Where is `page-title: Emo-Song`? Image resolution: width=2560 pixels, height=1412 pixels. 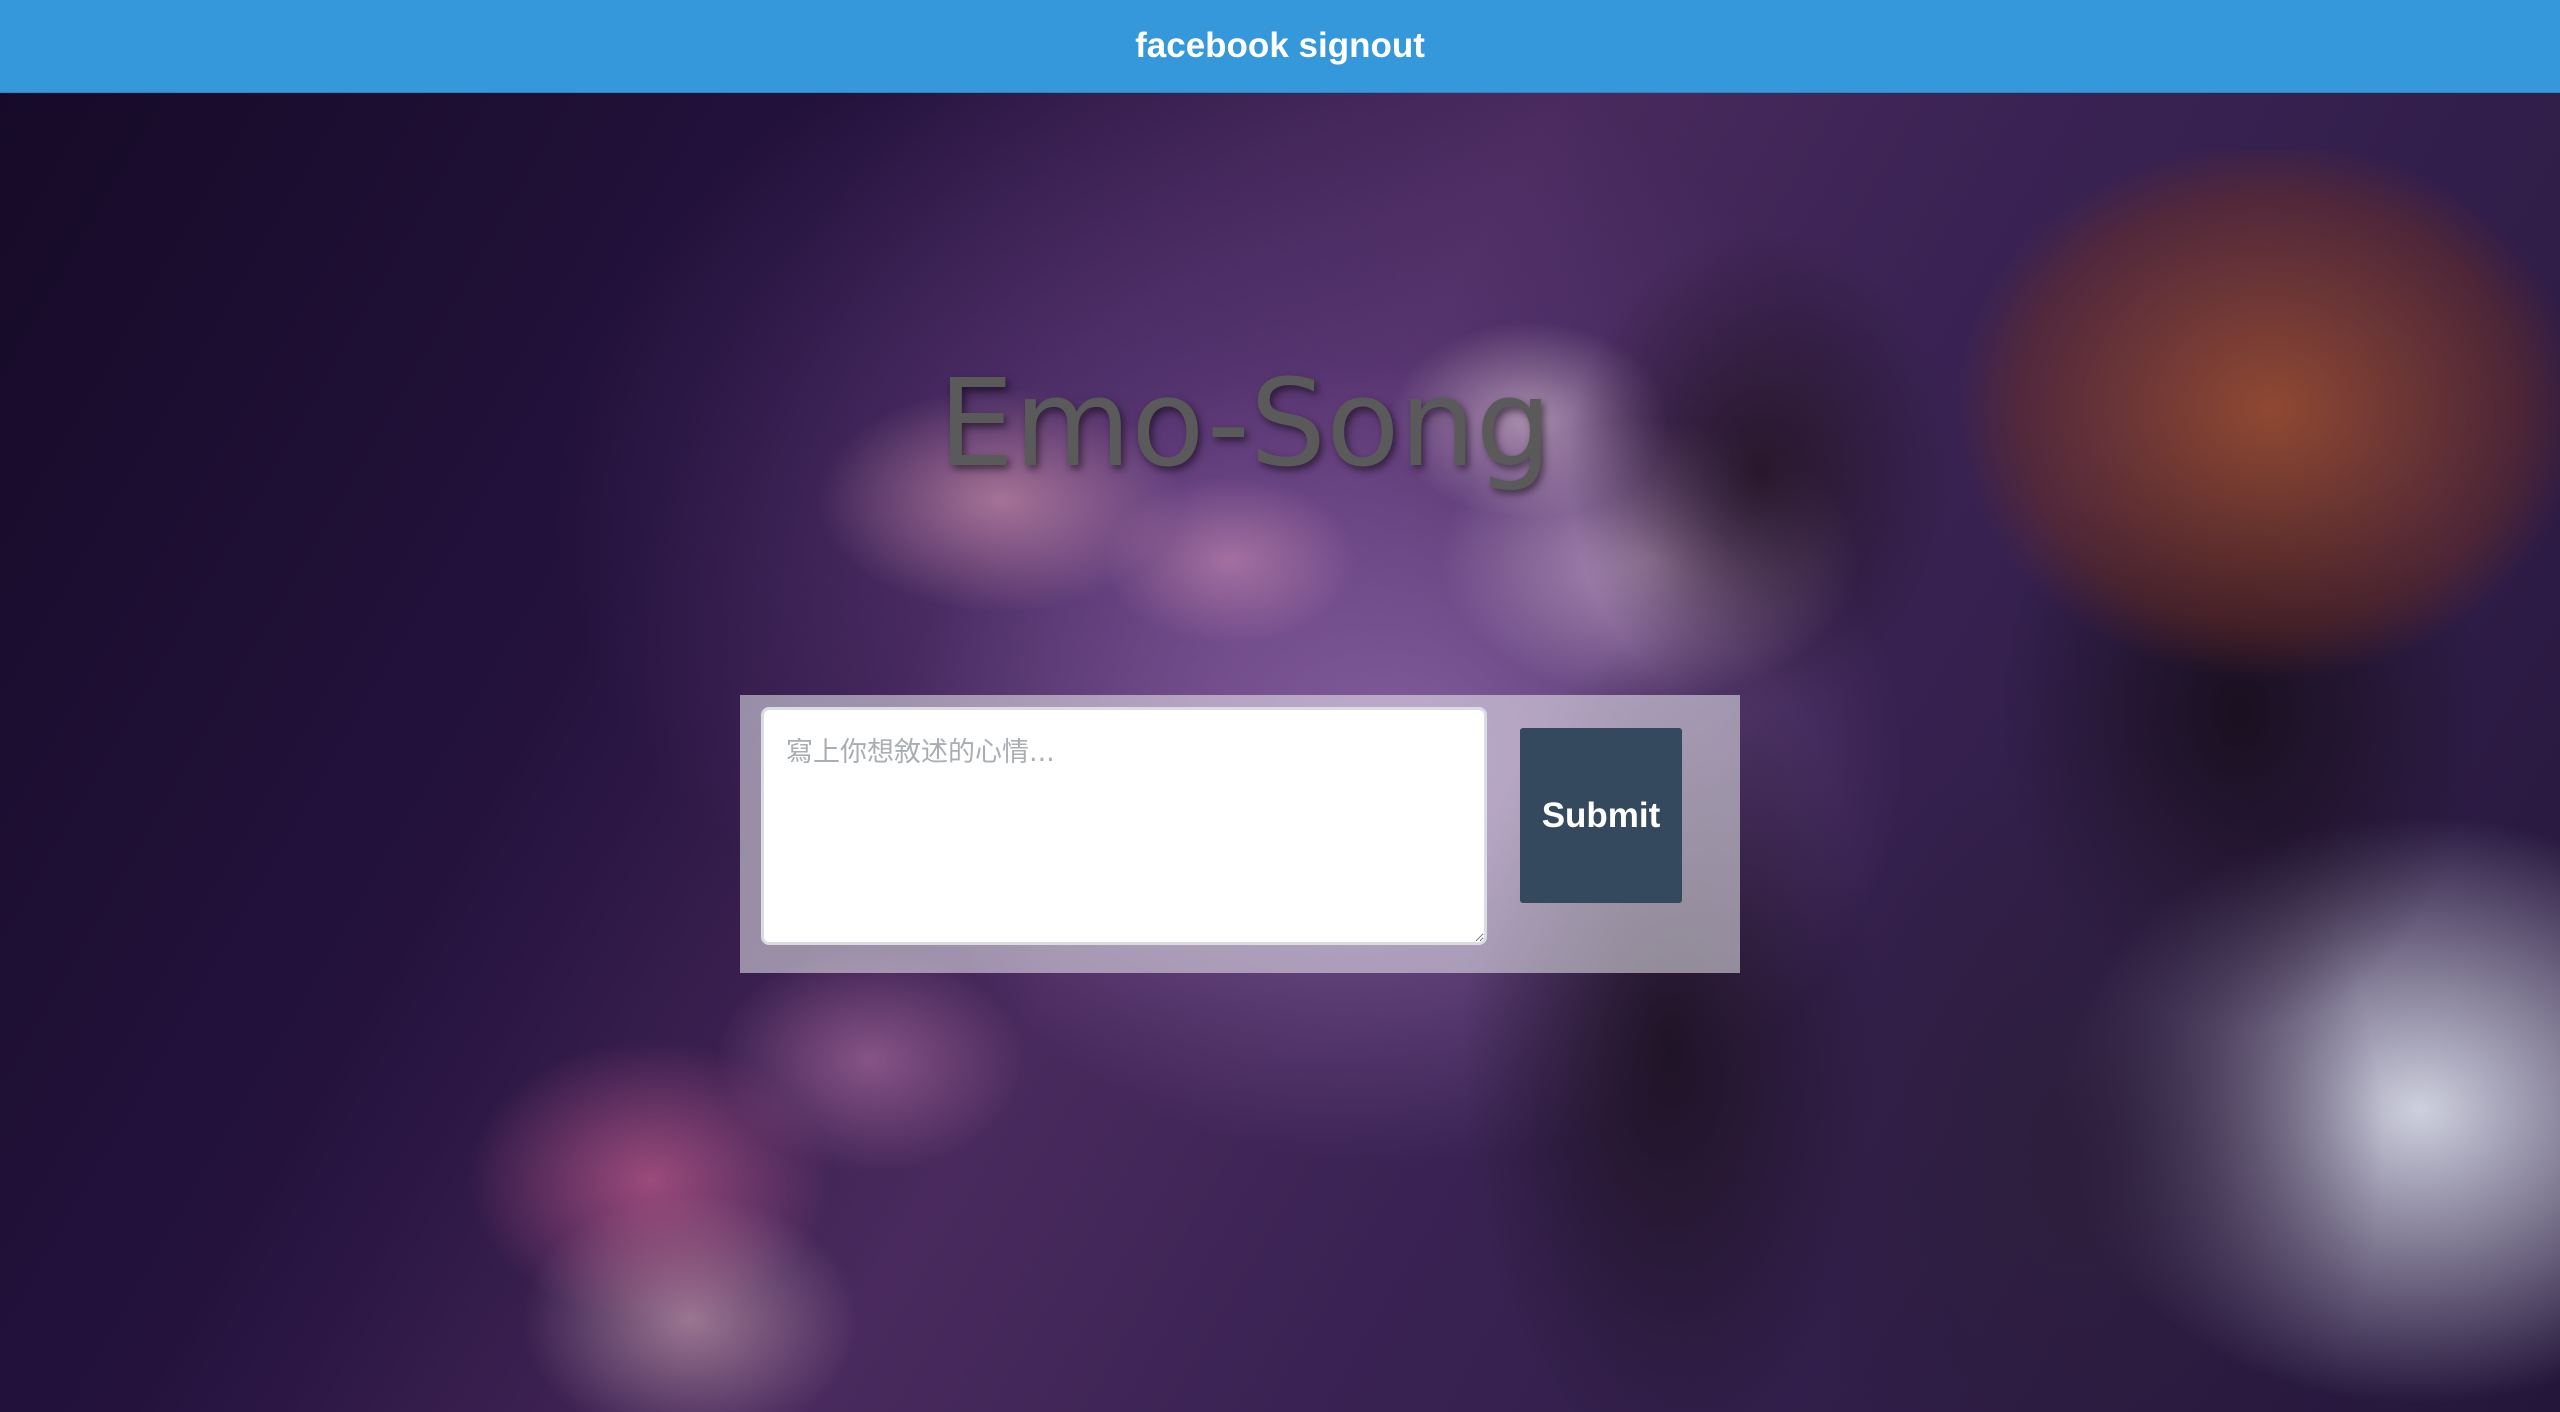 page-title: Emo-Song is located at coordinates (1245, 424).